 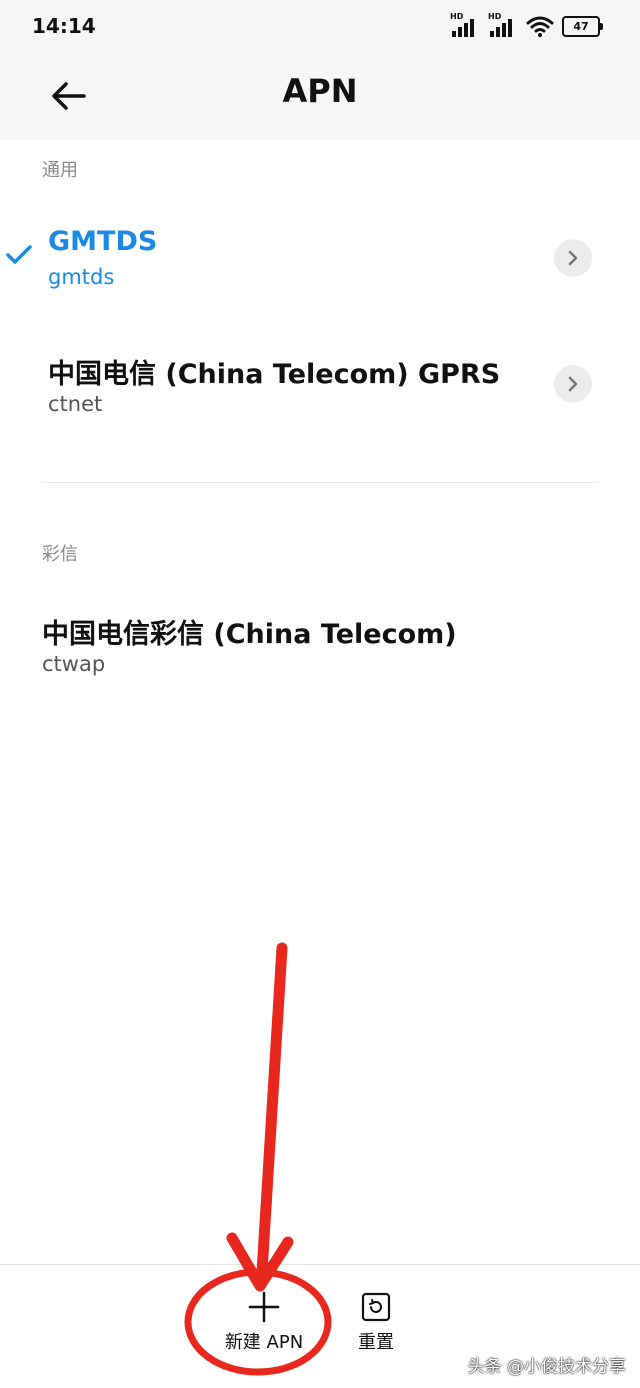 What do you see at coordinates (75, 404) in the screenshot?
I see `apn-item-subtitle: ctnet` at bounding box center [75, 404].